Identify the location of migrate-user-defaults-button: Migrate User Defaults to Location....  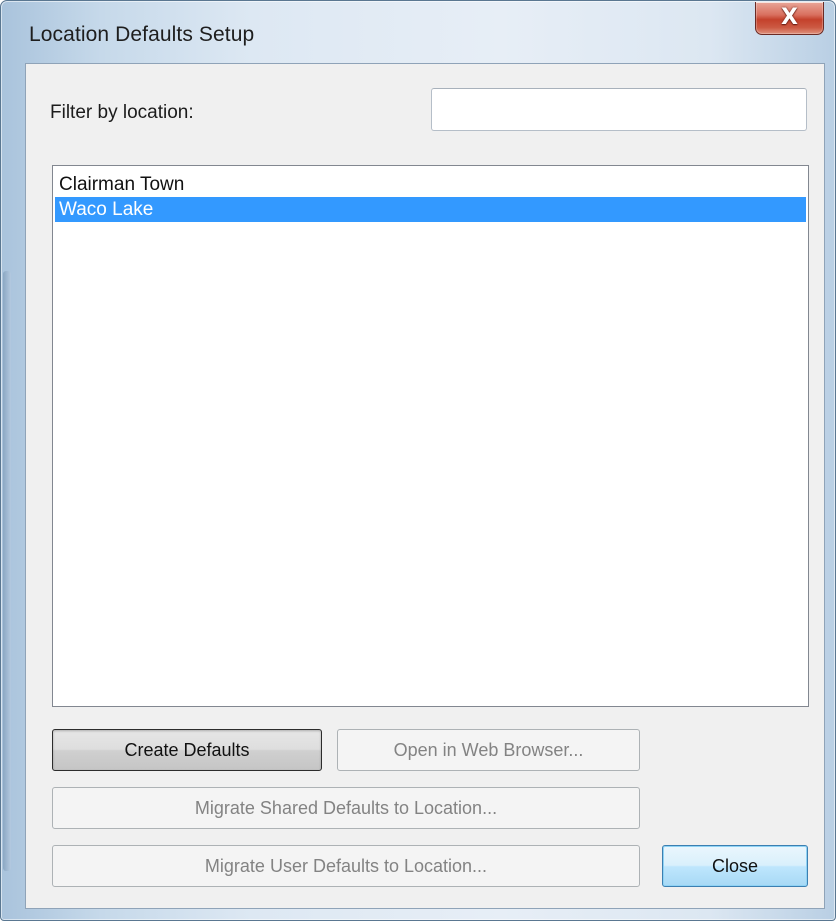
(346, 866).